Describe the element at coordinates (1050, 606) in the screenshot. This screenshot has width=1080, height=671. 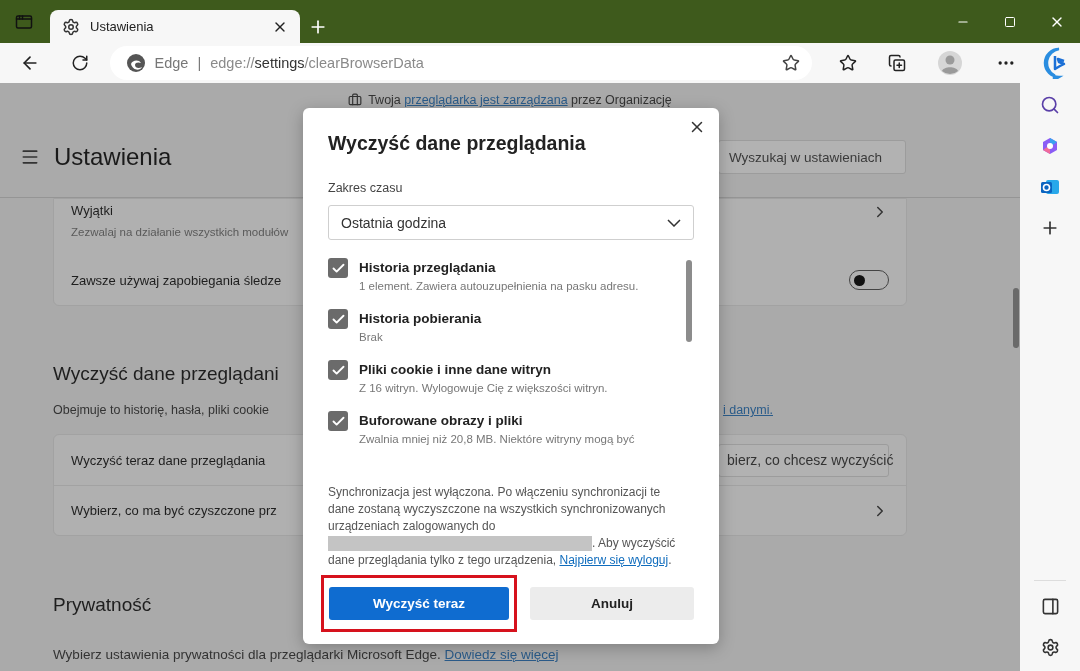
I see `sidebar-panel-icon` at that location.